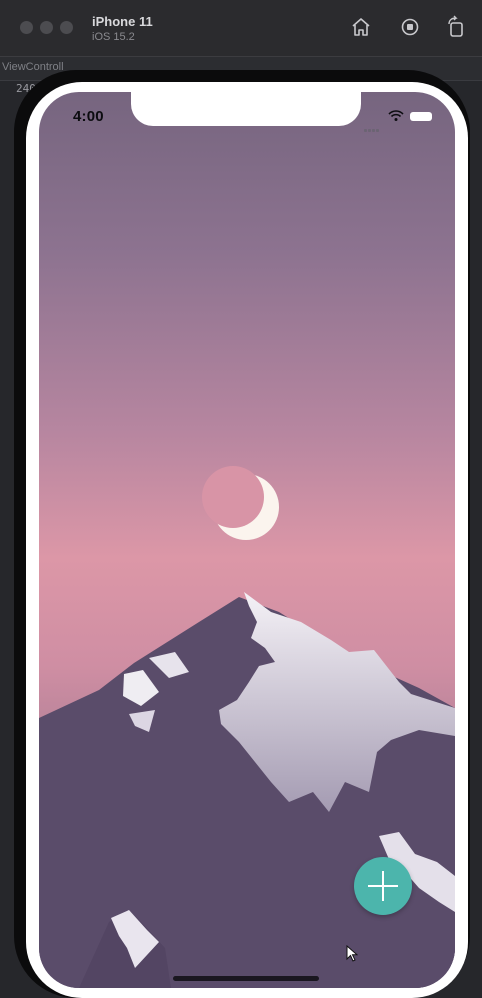 This screenshot has height=998, width=482. I want to click on screenshot-icon, so click(410, 27).